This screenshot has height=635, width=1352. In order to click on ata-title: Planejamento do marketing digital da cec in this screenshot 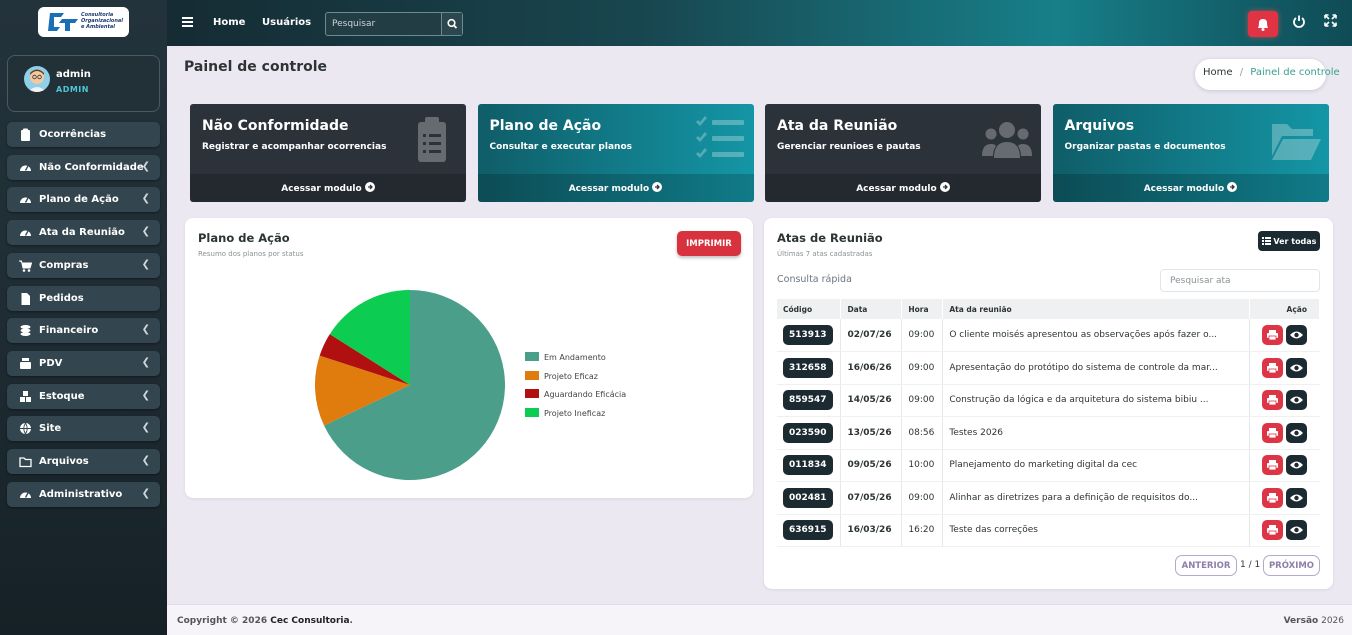, I will do `click(1096, 465)`.